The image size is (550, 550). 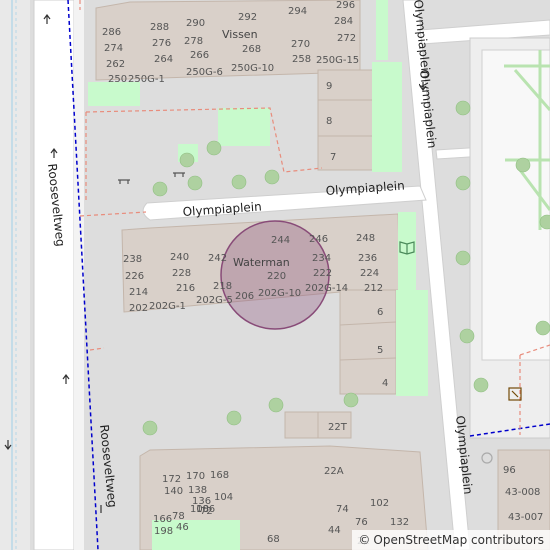 I want to click on house-number-label: 284, so click(x=343, y=21).